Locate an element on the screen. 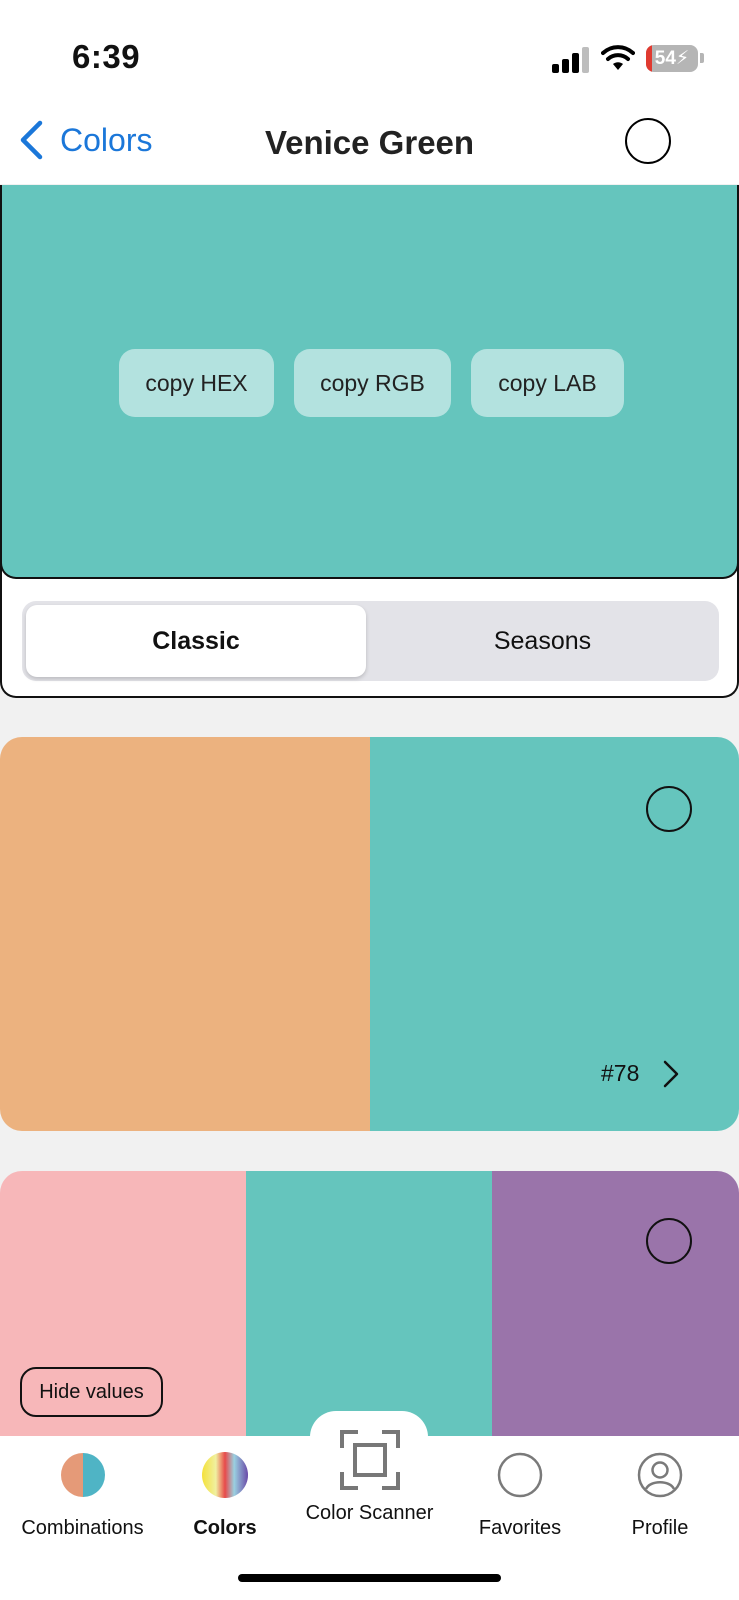  copy-hex-button: copy HEX is located at coordinates (196, 383).